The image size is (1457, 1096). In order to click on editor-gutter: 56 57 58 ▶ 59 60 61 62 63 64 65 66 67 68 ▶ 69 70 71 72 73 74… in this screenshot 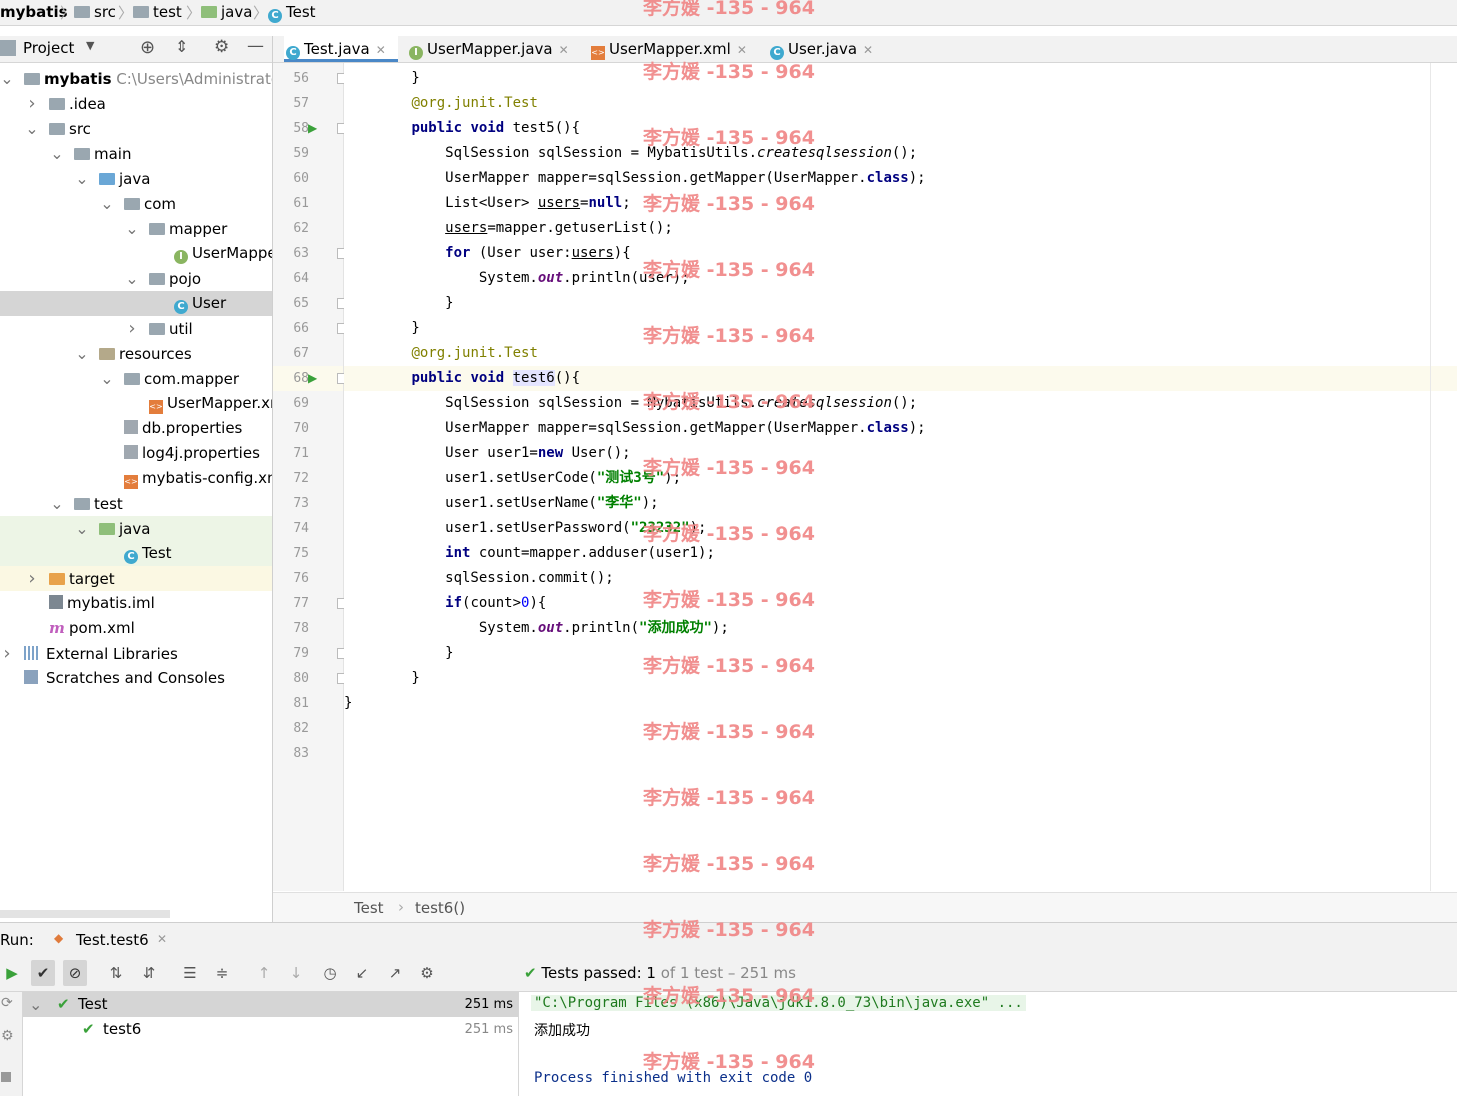, I will do `click(310, 477)`.